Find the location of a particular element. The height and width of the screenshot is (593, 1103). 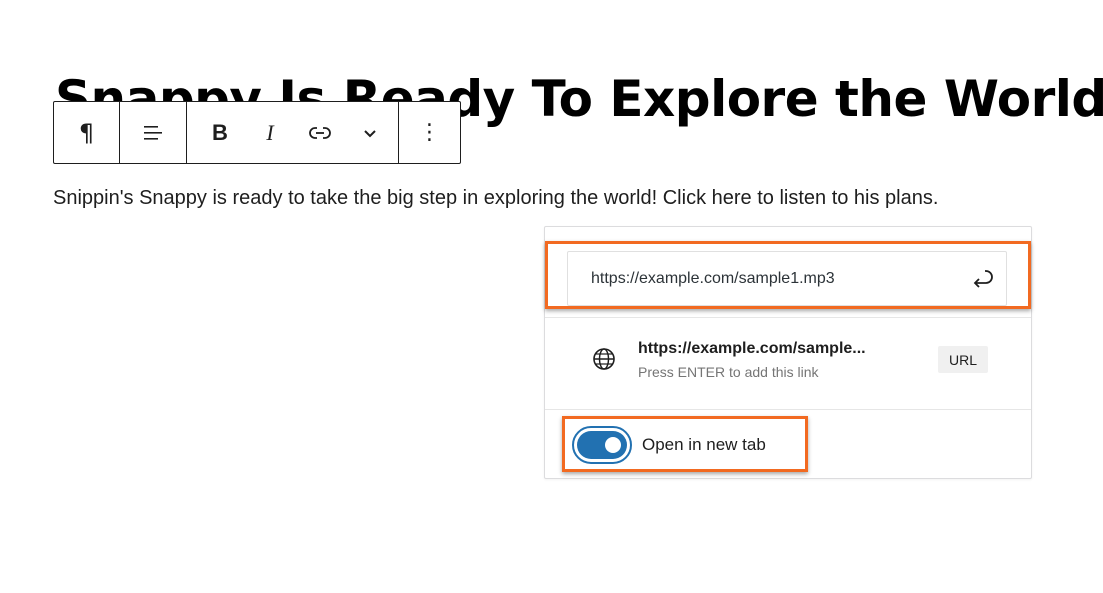

suggestion-hint: Press ENTER to add this link is located at coordinates (728, 372).